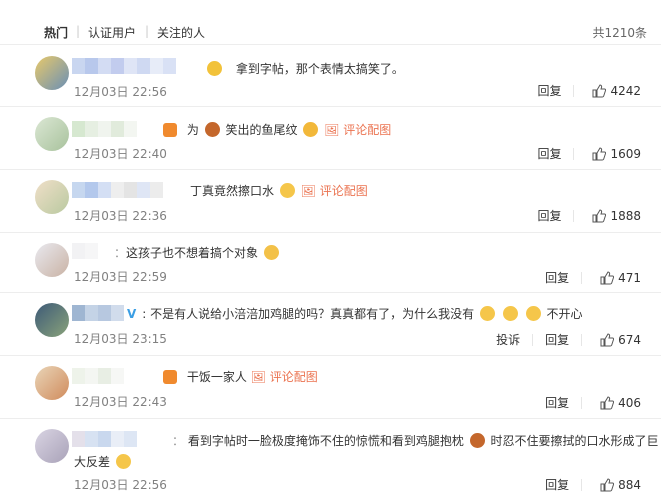  I want to click on like-count: 471, so click(629, 277).